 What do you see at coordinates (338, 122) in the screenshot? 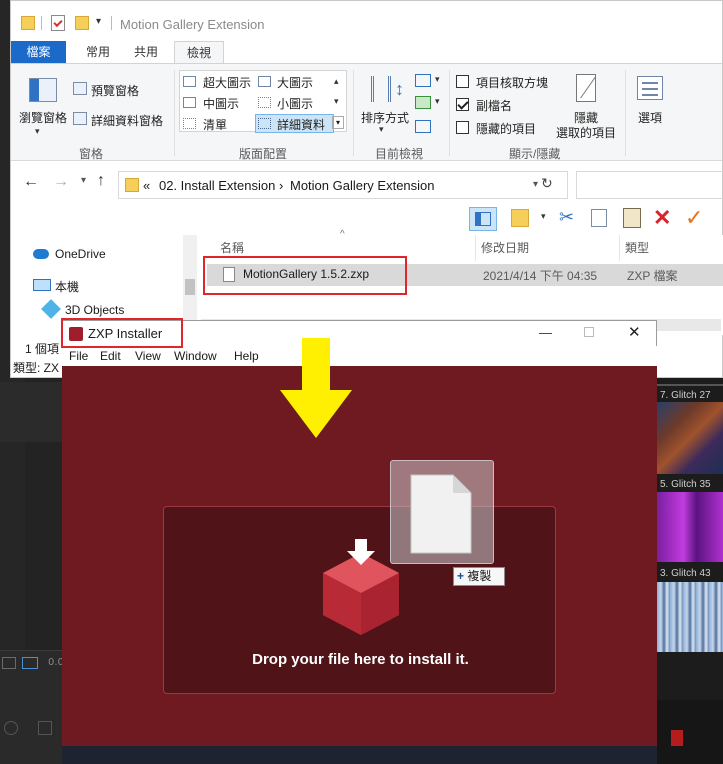
I see `layout-expand-icon: ▾` at bounding box center [338, 122].